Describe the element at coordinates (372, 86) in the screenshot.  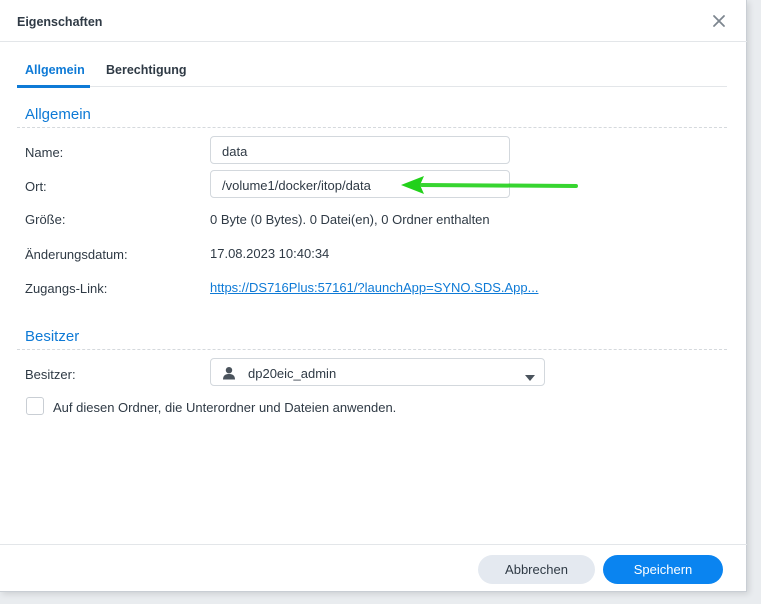
I see `tab-divider` at that location.